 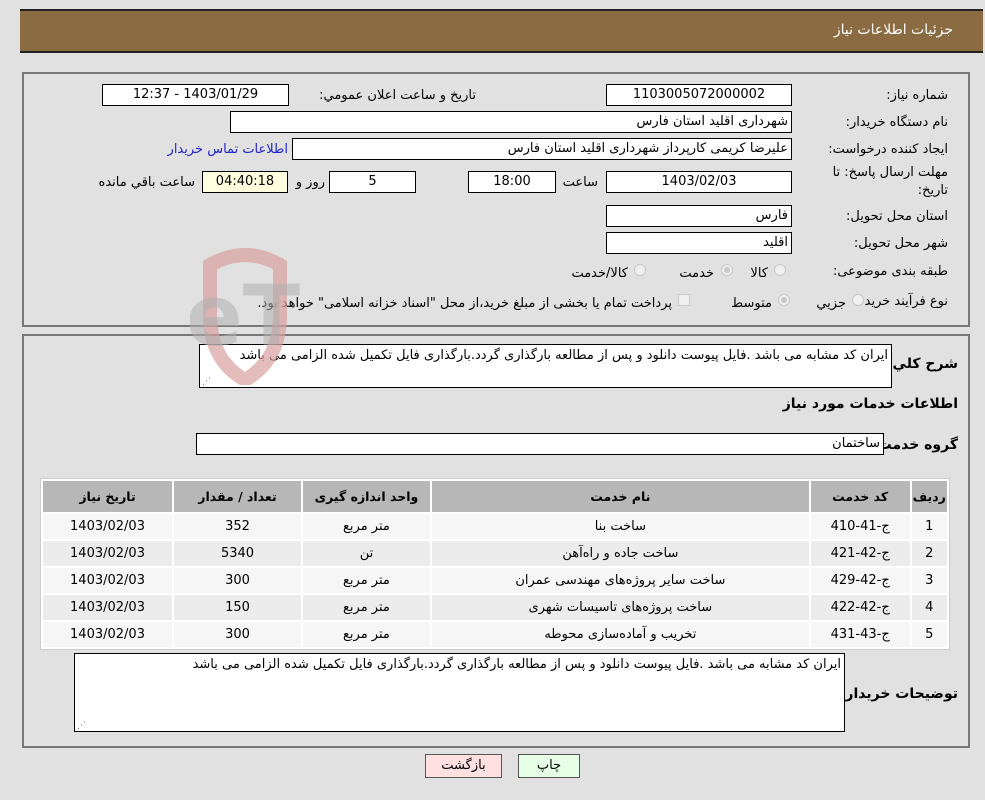 What do you see at coordinates (870, 404) in the screenshot?
I see `services-heading: اطلاعات خدمات مورد نياز` at bounding box center [870, 404].